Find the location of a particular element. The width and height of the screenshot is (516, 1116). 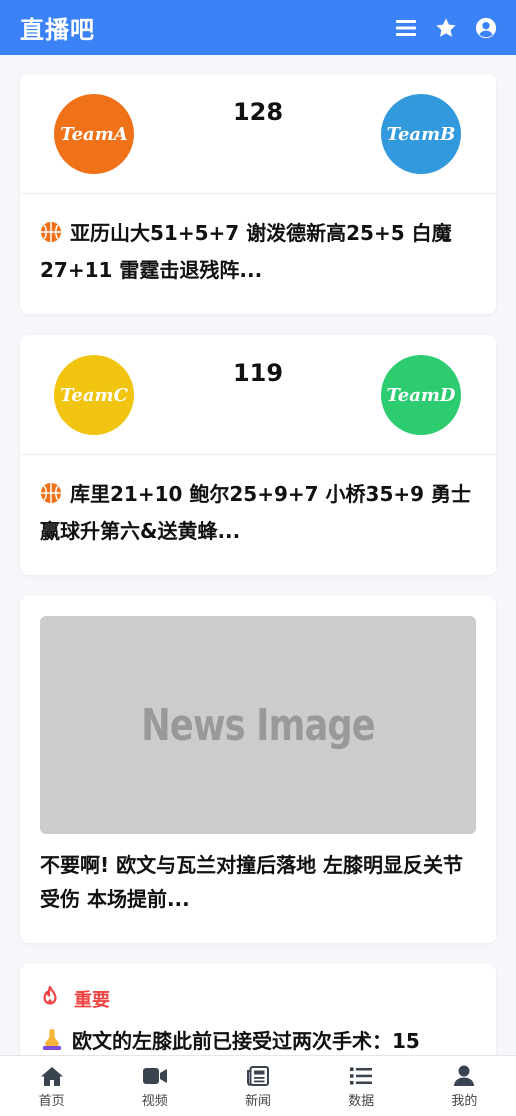

tab-label: 数据 is located at coordinates (361, 1101).